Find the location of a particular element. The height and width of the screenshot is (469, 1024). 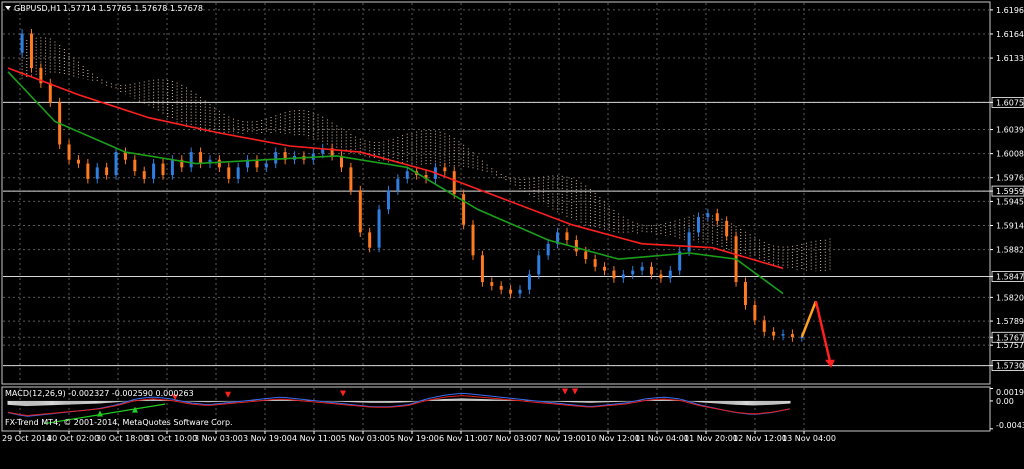

macd-tick-label: 0.00 is located at coordinates (1005, 401).